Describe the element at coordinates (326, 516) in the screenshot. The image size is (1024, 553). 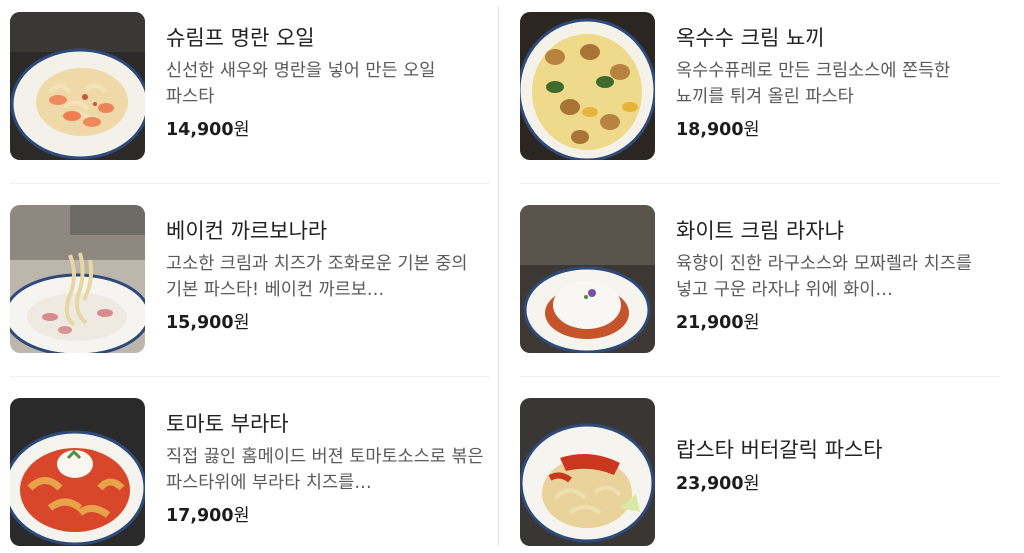
I see `menu-item-price: 17,900원` at that location.